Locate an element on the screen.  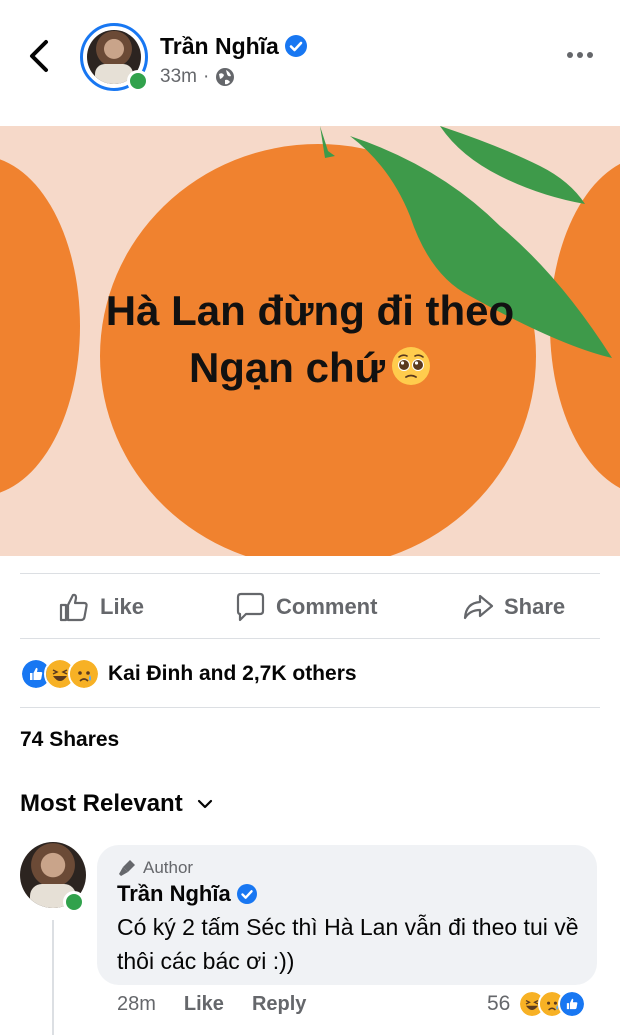
reactions-summary: Kai Đinh and 2,7K others is located at coordinates (188, 674).